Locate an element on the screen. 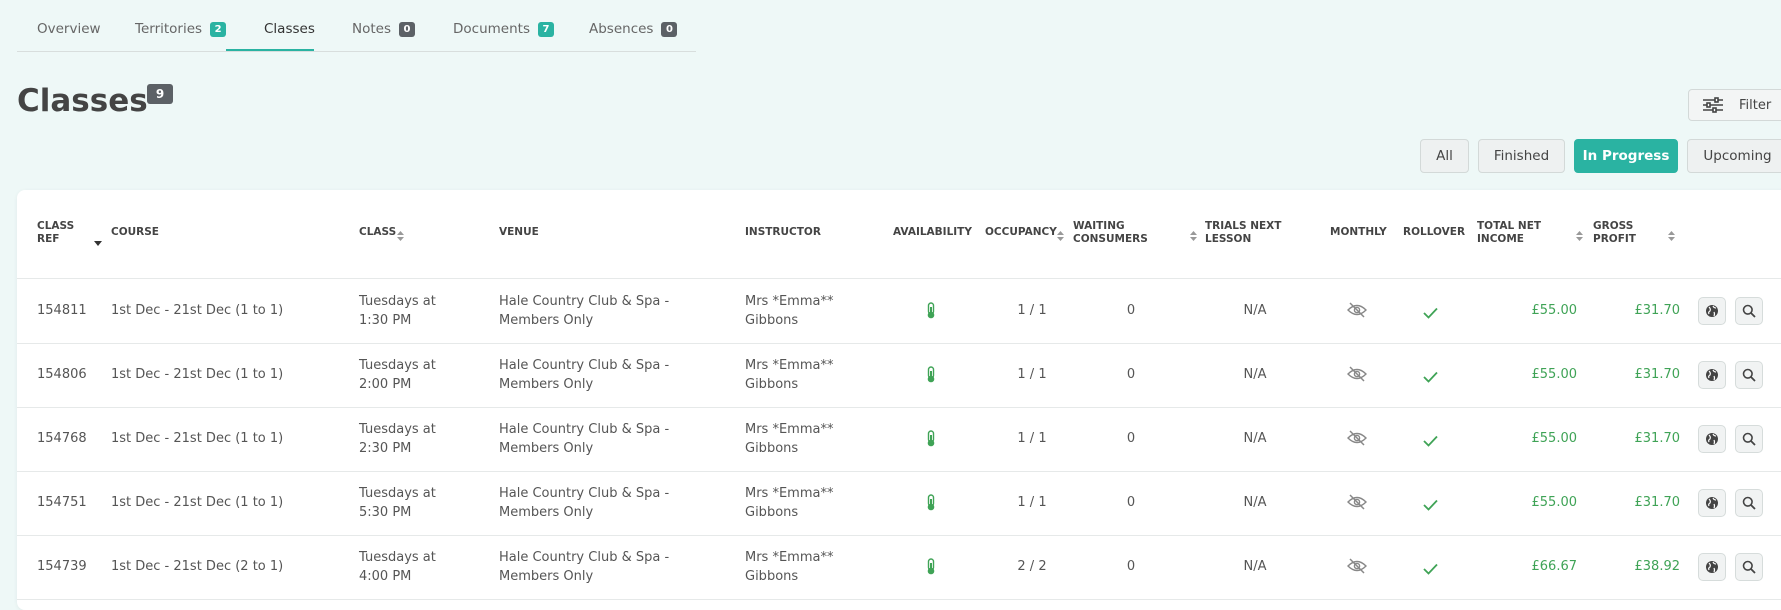  cell-class-ref: 154739 is located at coordinates (62, 566).